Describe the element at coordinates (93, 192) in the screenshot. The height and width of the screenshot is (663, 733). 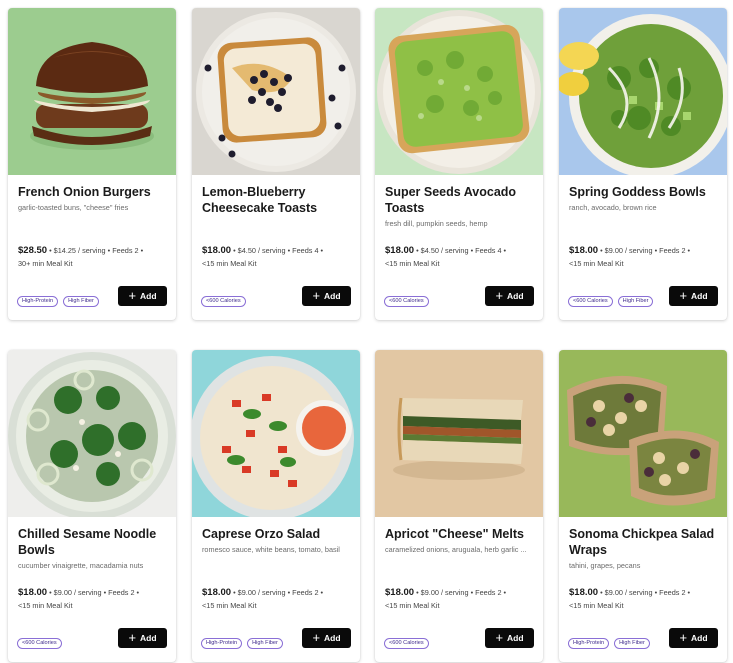
I see `meal-title: French Onion Burgers` at that location.